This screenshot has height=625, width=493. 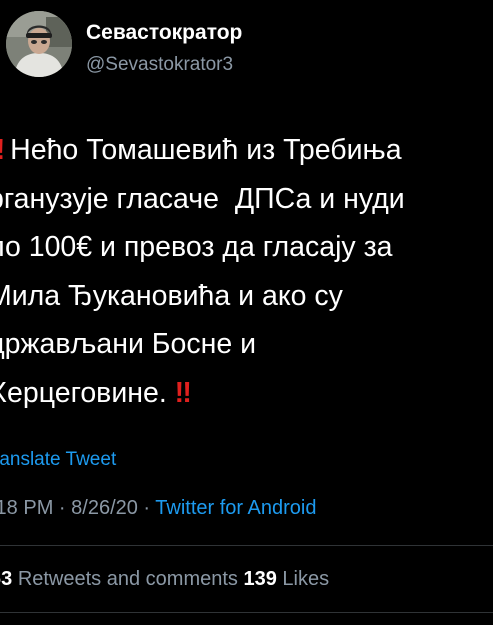 I want to click on tweet-time: :18 PM, so click(x=27, y=508).